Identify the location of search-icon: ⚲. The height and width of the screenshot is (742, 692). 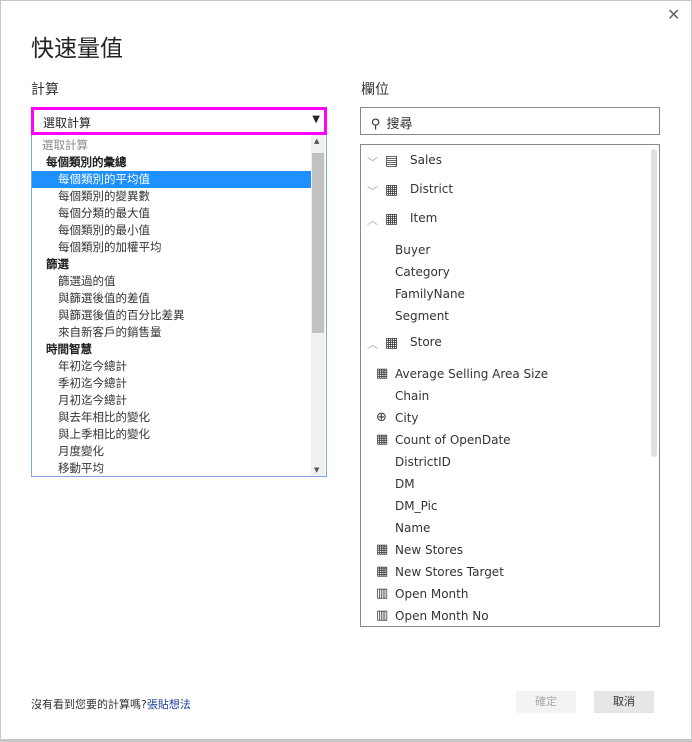
(376, 124).